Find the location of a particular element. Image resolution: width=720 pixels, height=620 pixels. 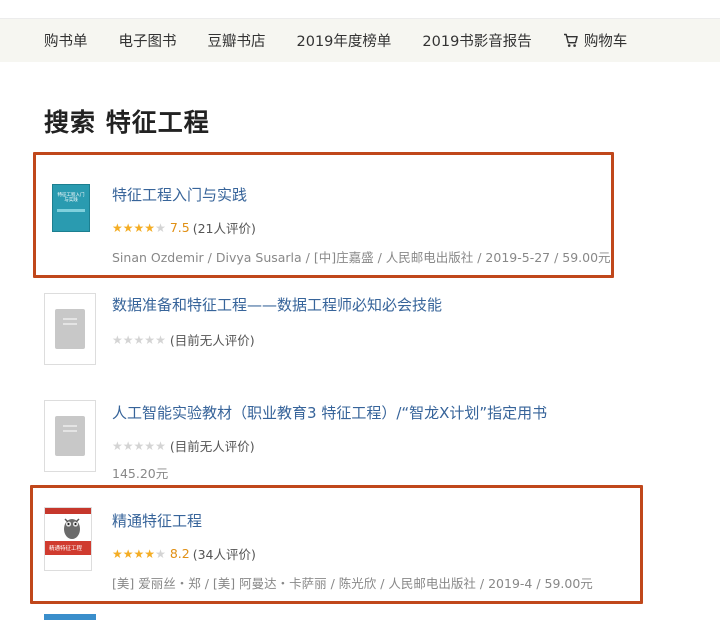

nav-item-cart: 购物车 is located at coordinates (595, 40).